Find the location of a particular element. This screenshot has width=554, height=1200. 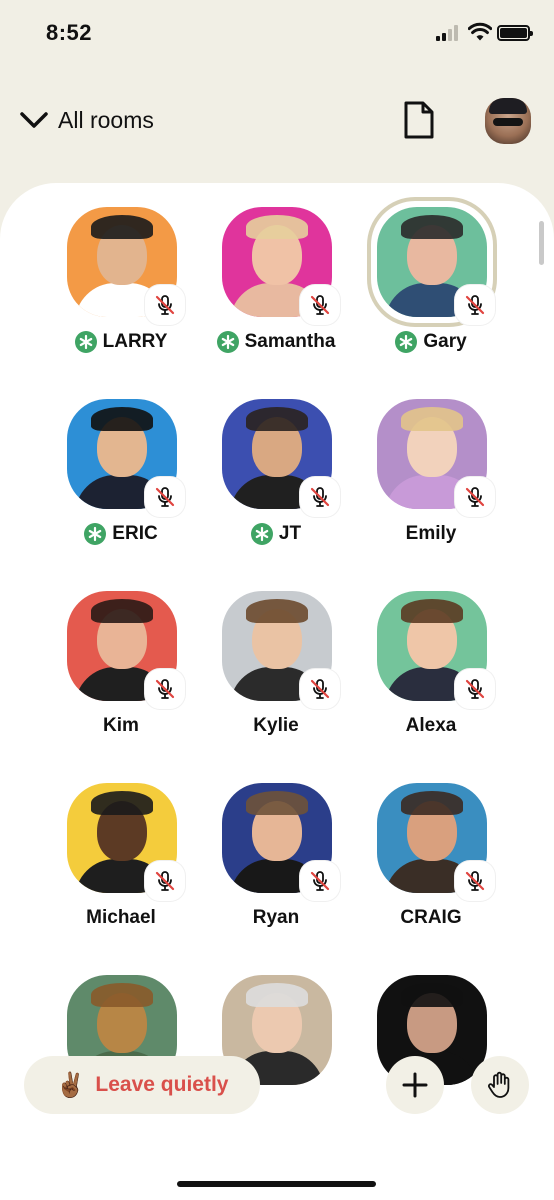

peace-hand-icon: ✌🏾 is located at coordinates (70, 1085).